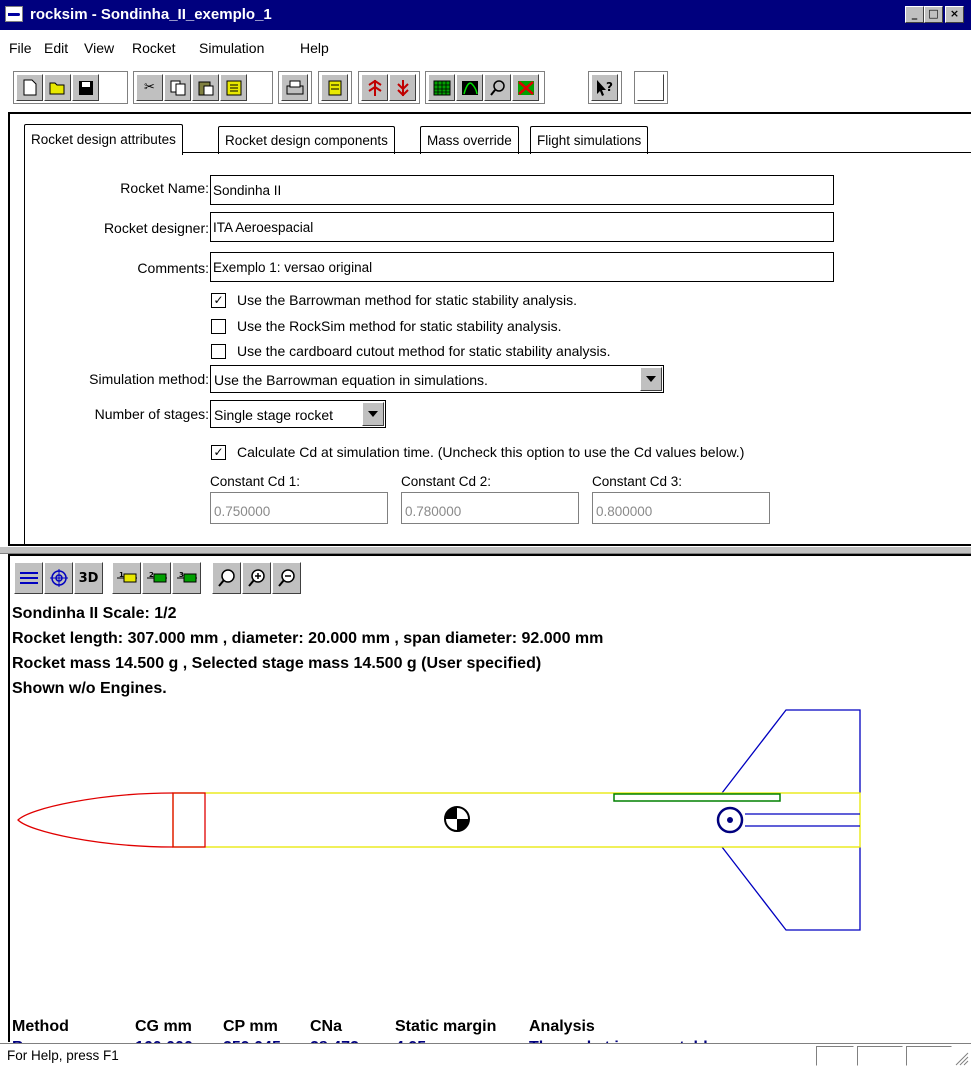 This screenshot has height=1067, width=971. What do you see at coordinates (326, 1026) in the screenshot?
I see `results-header-cna: CNa` at bounding box center [326, 1026].